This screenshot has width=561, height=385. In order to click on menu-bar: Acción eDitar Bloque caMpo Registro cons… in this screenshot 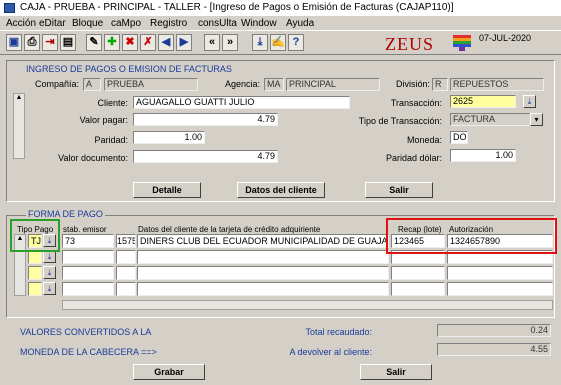, I will do `click(280, 23)`.